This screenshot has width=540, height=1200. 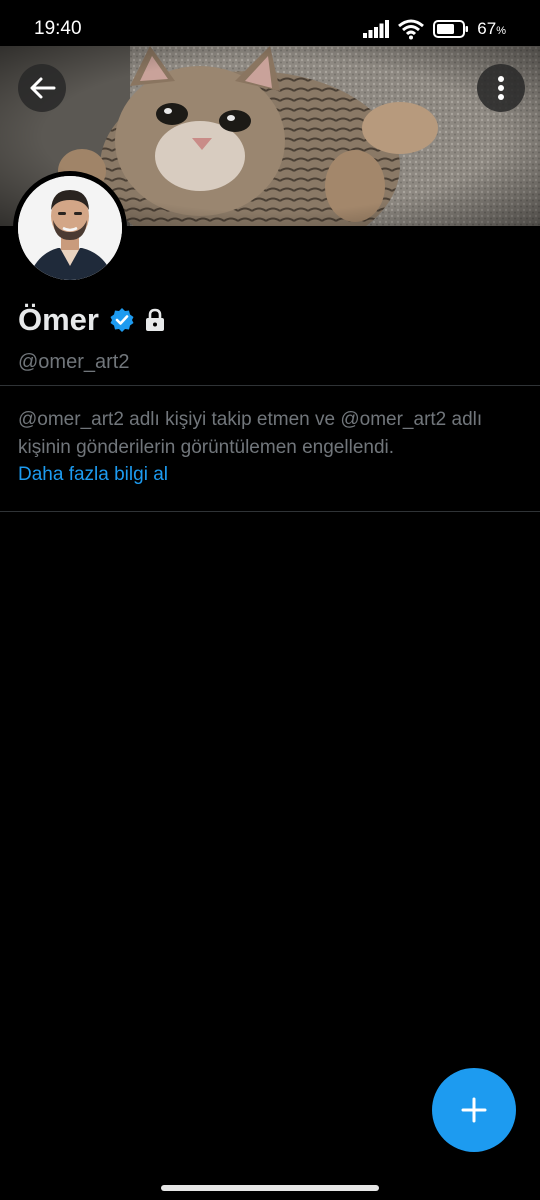 I want to click on signal-icon, so click(x=376, y=29).